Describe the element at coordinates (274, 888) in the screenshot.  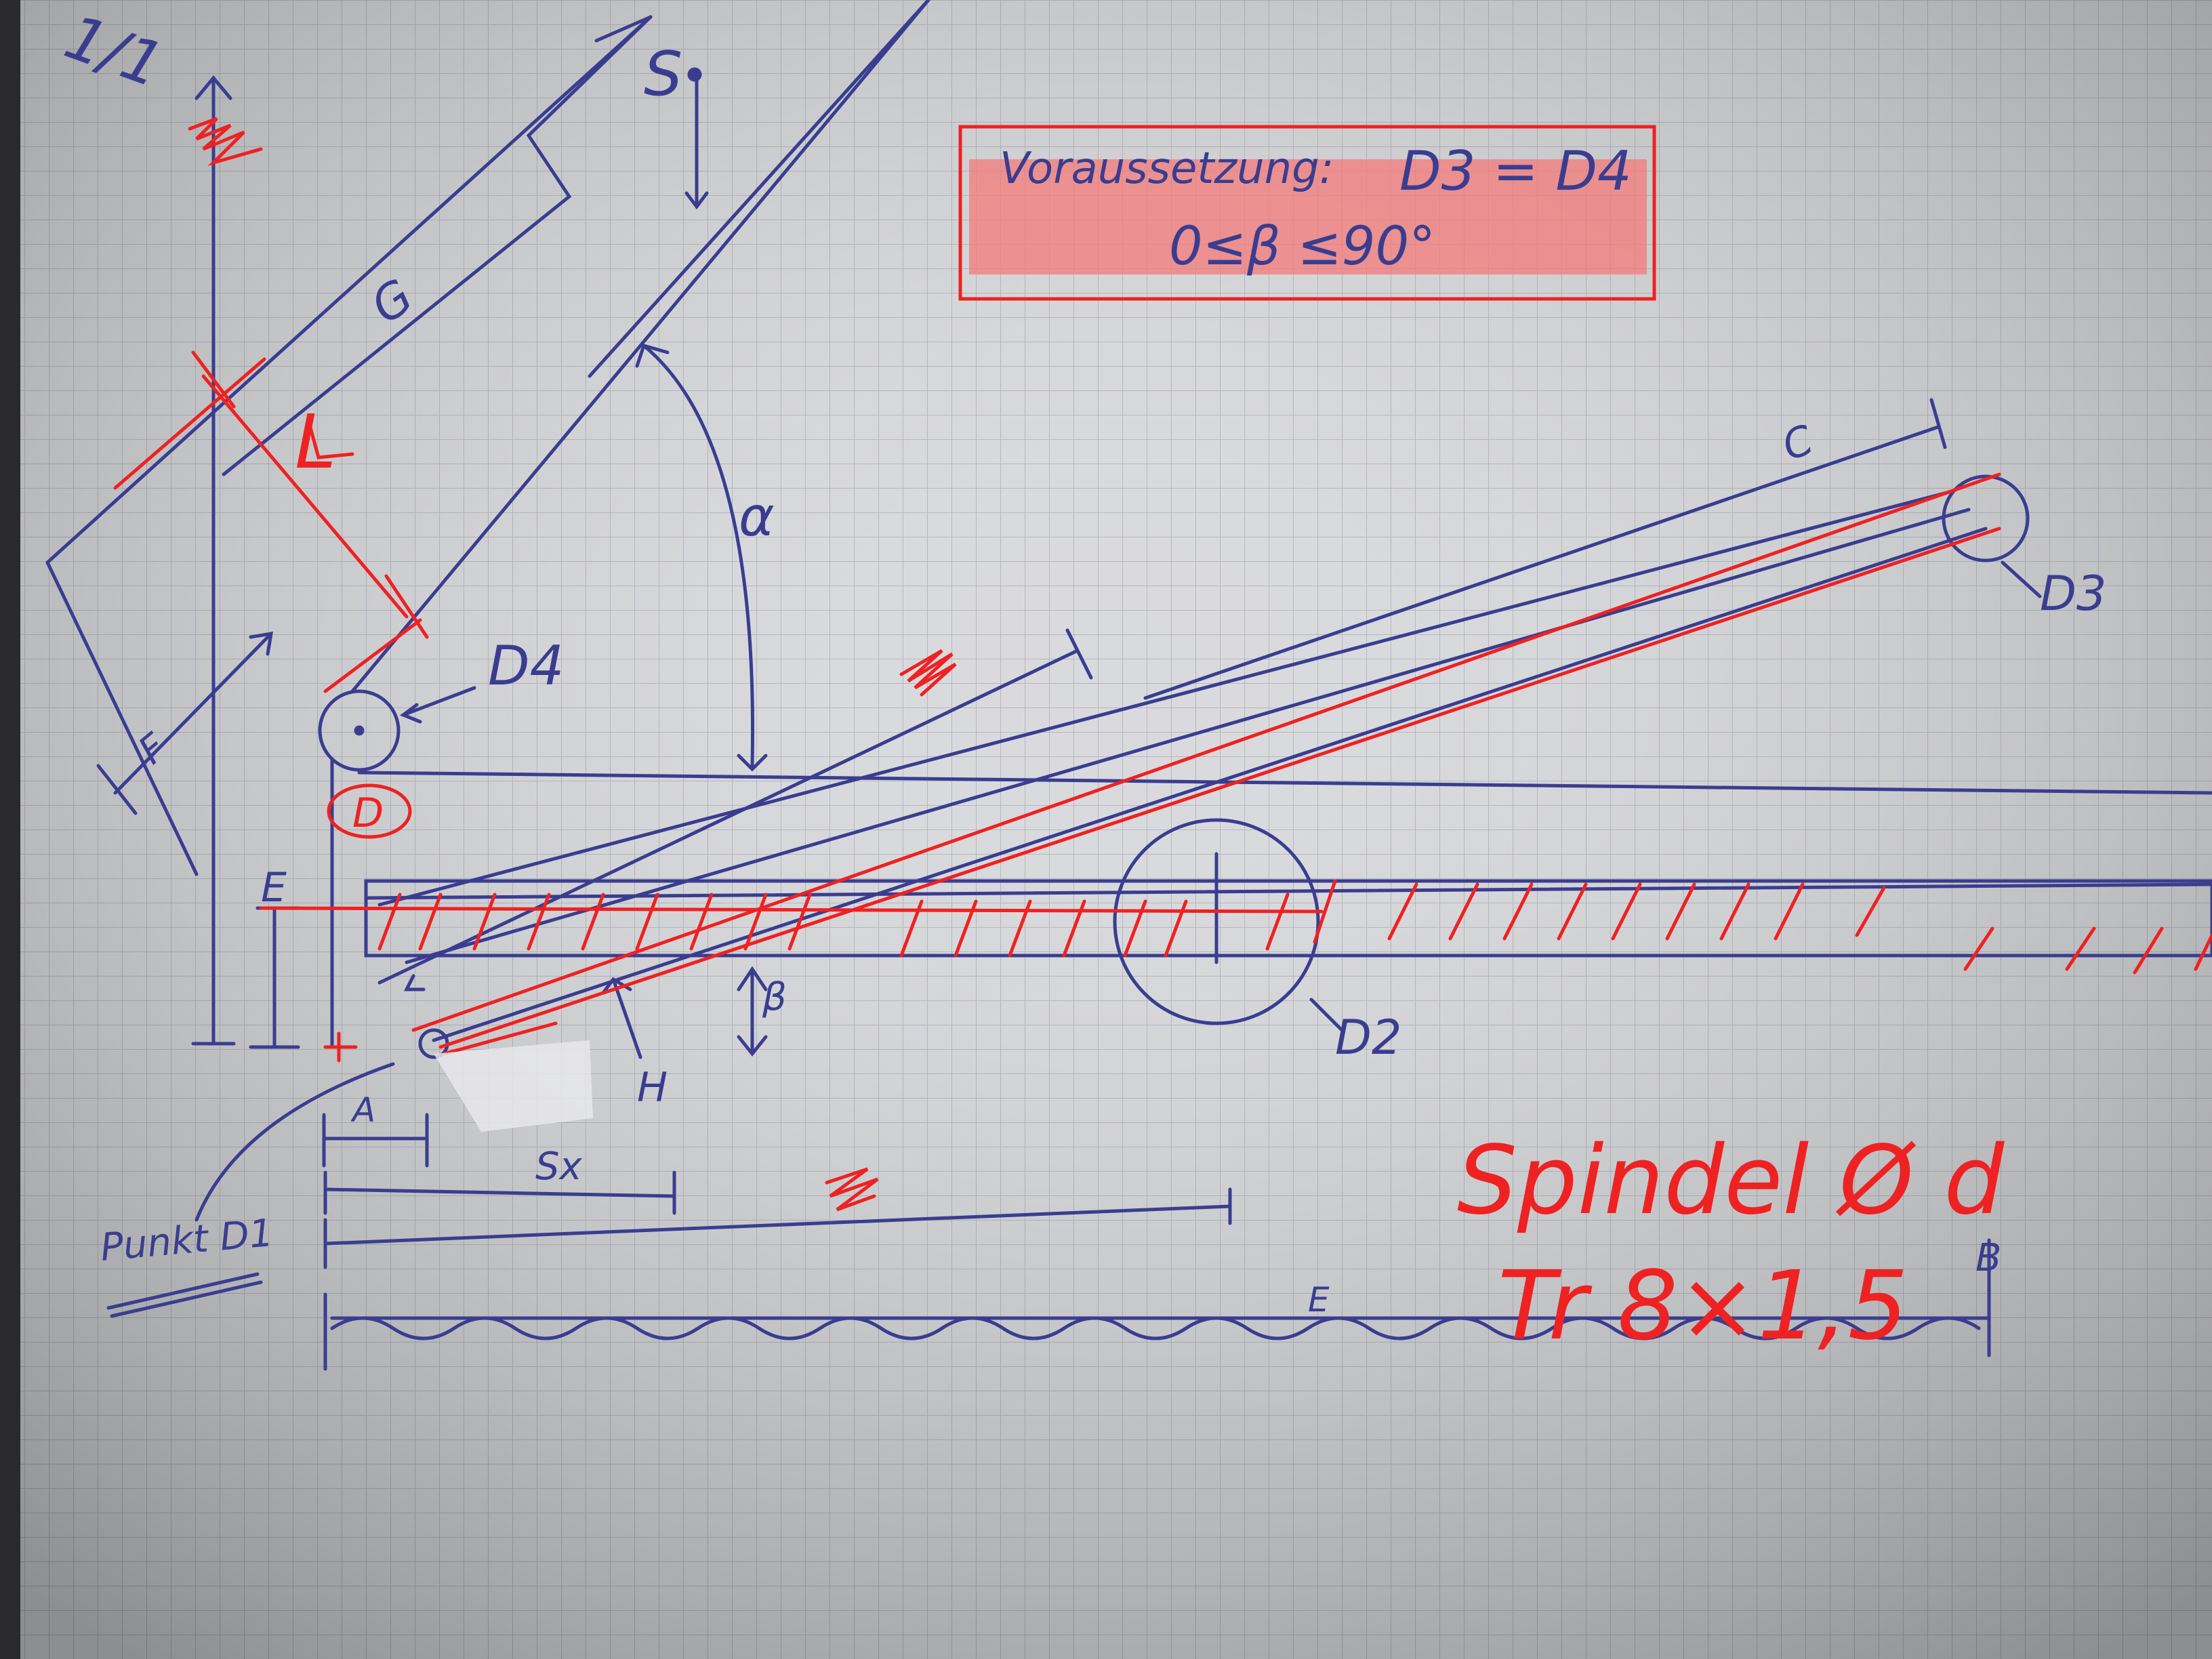
I see `label-e-top: E` at that location.